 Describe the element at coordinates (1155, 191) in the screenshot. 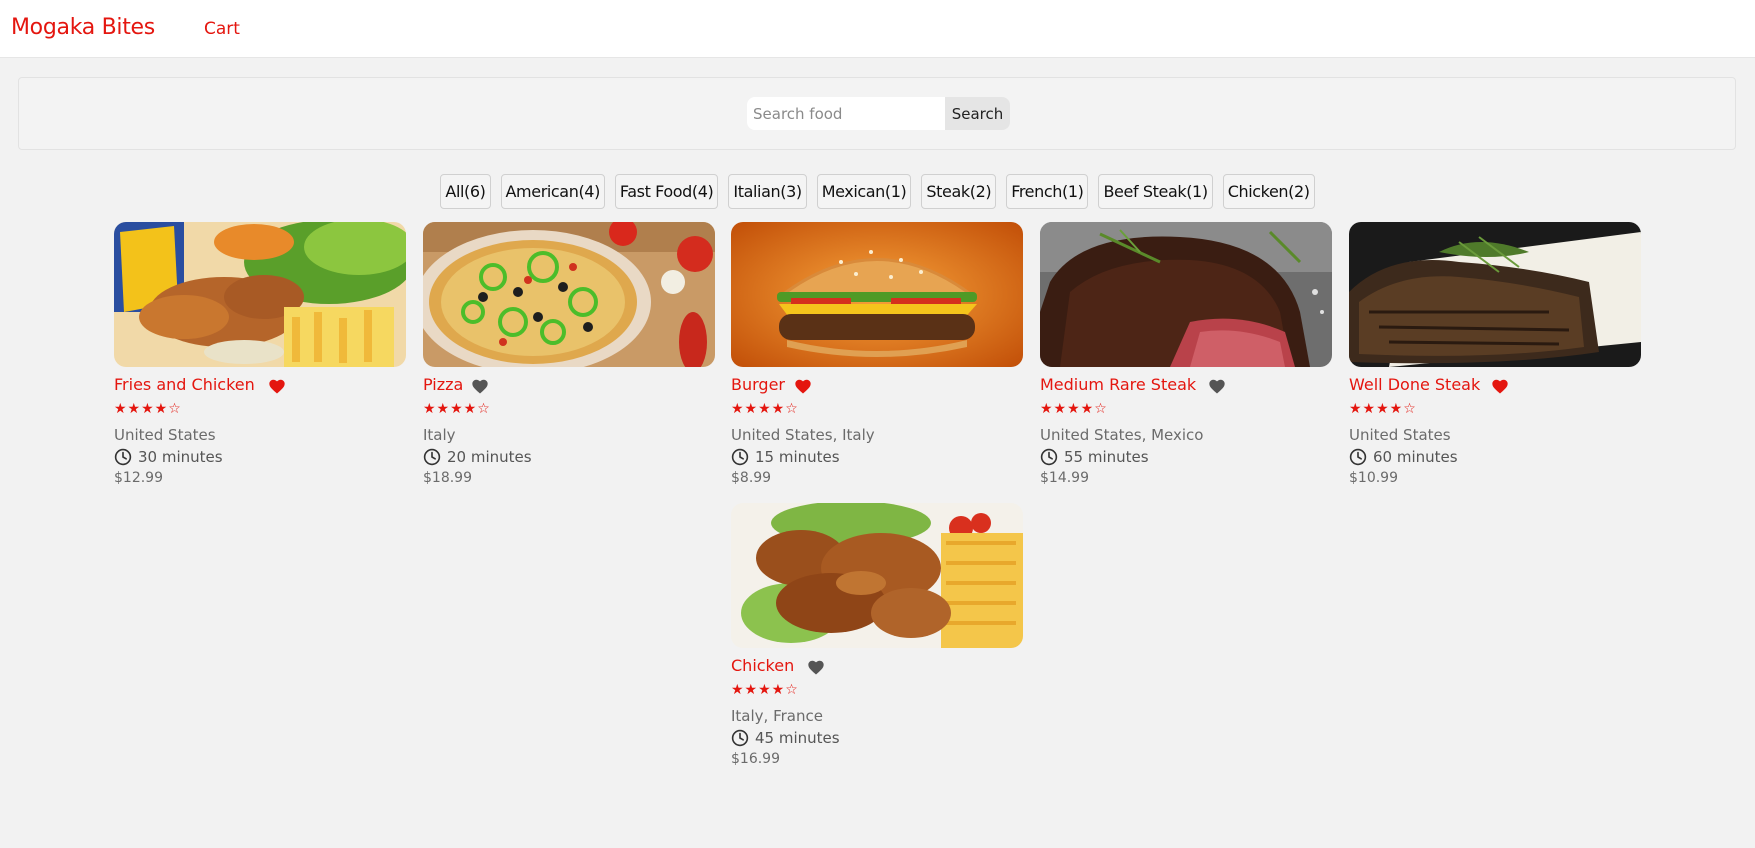

I see `tag-beef-steak: Beef Steak(1)` at that location.